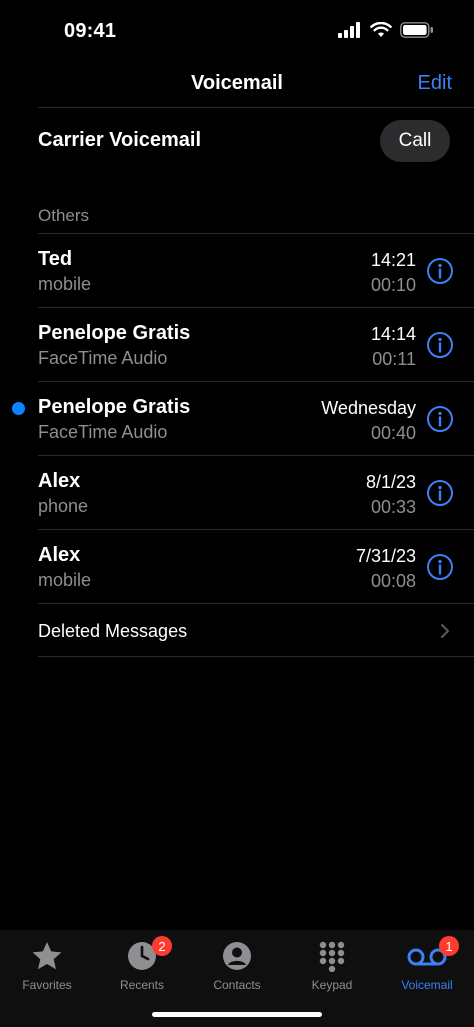 The image size is (474, 1027). I want to click on voicemail-duration: 00:08, so click(393, 581).